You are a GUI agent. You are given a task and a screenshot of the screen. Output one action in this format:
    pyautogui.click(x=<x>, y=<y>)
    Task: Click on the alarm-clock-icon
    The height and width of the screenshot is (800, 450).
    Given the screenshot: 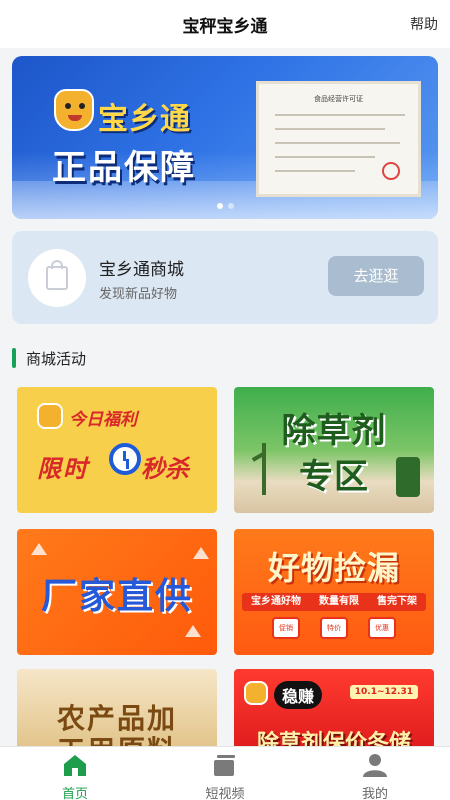 What is the action you would take?
    pyautogui.click(x=125, y=459)
    